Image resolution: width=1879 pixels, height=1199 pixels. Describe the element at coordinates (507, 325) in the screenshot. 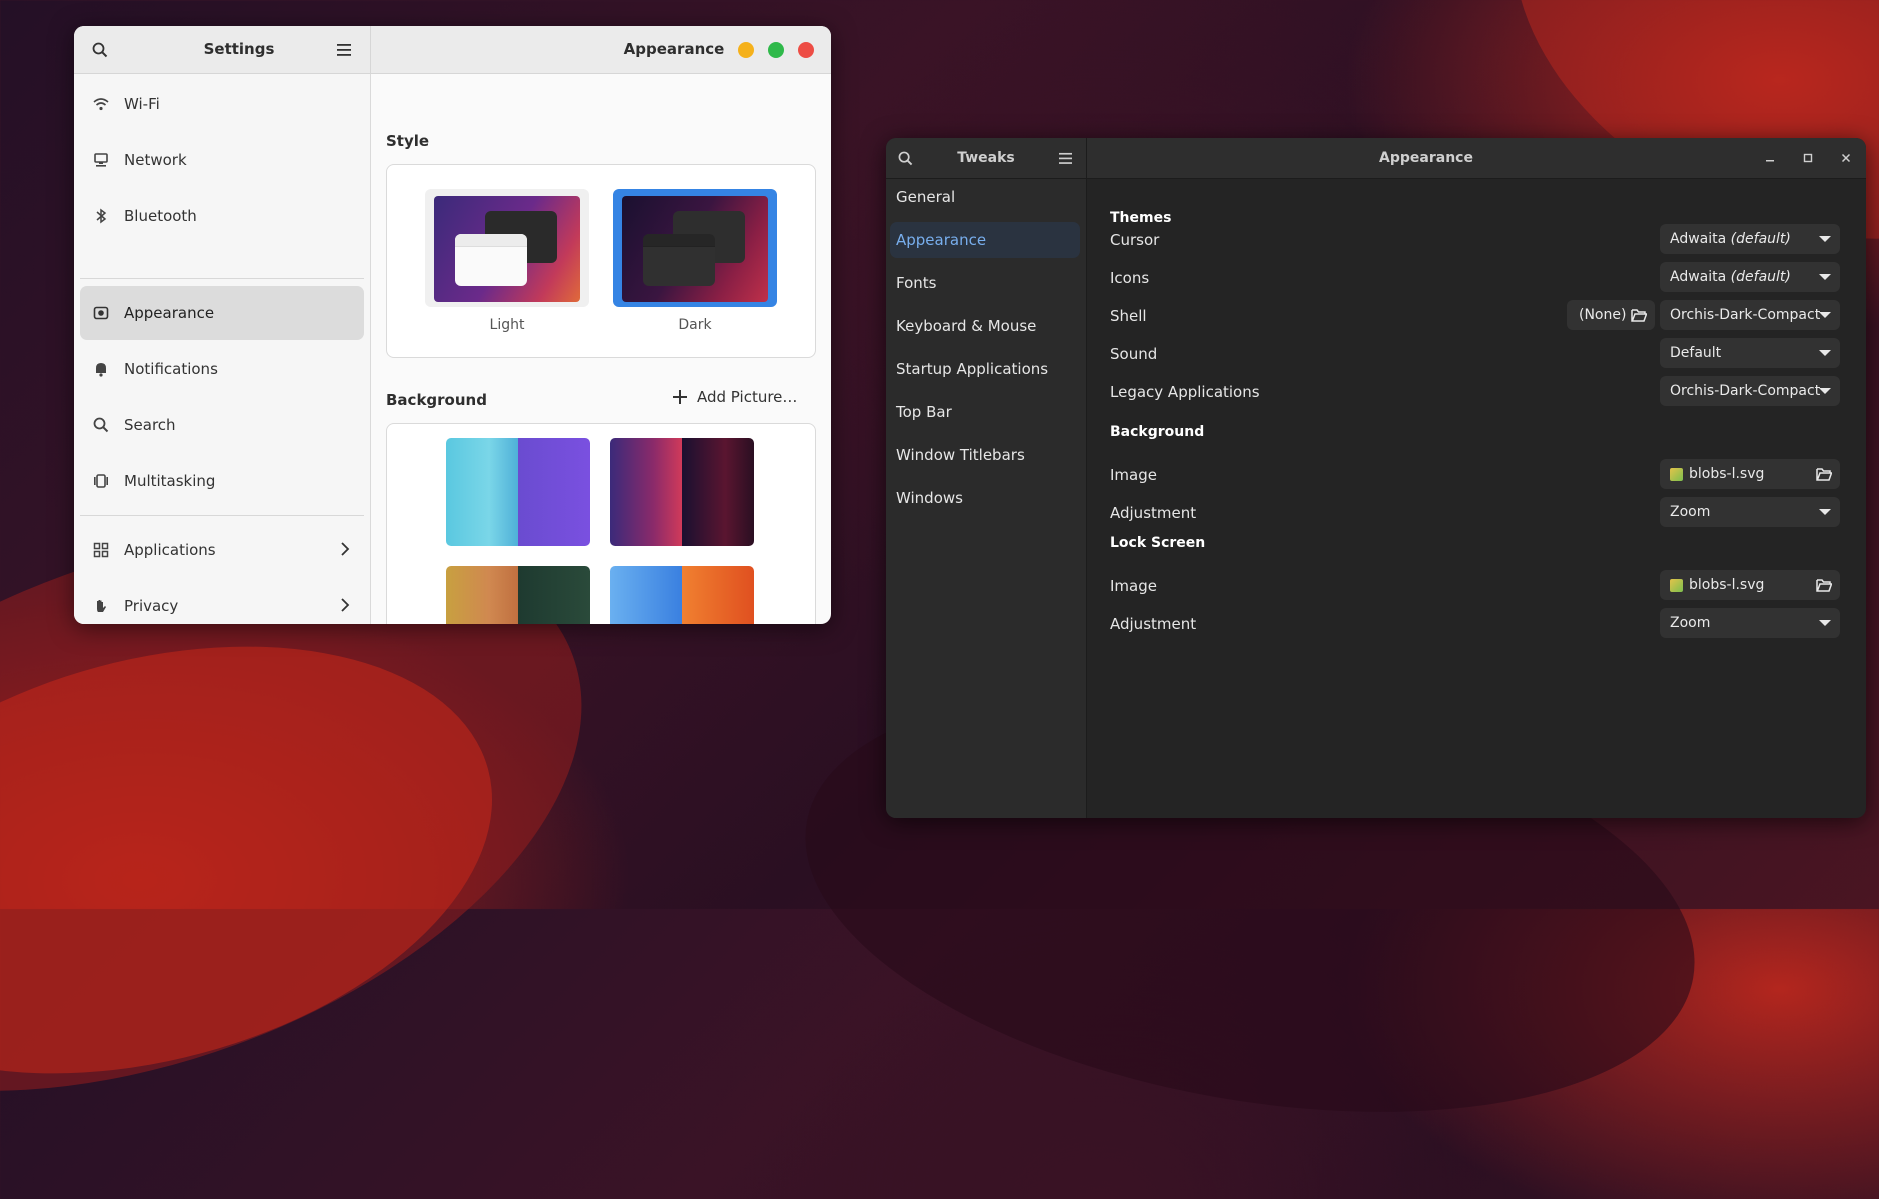

I see `style-option-label: Light` at that location.